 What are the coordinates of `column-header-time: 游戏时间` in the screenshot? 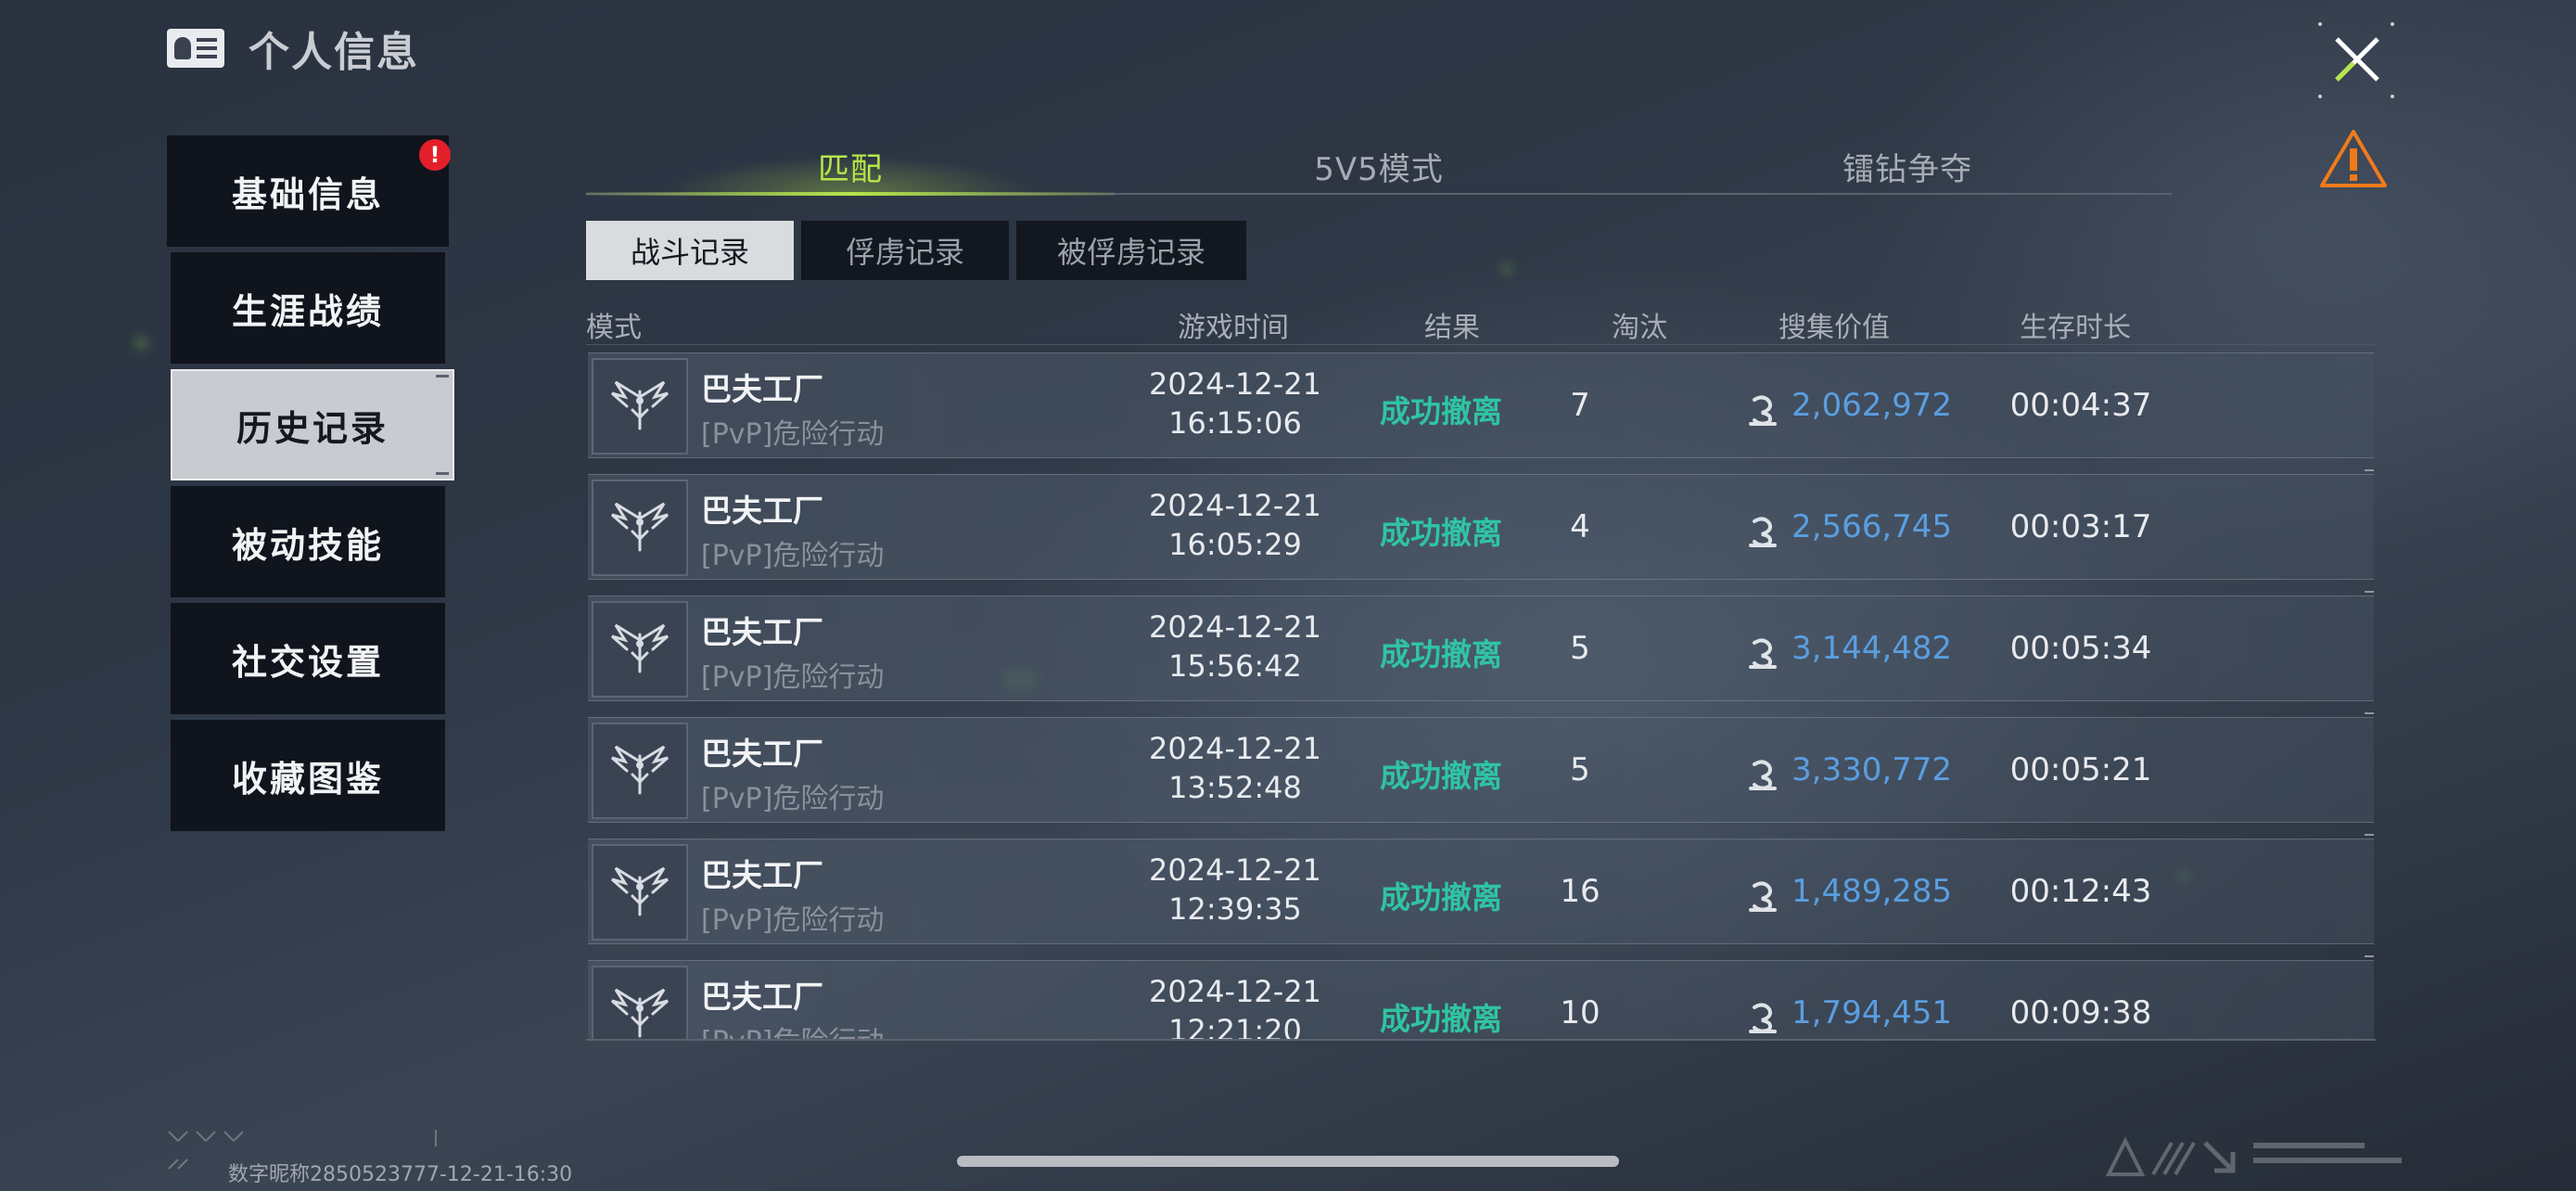 It's located at (1233, 328).